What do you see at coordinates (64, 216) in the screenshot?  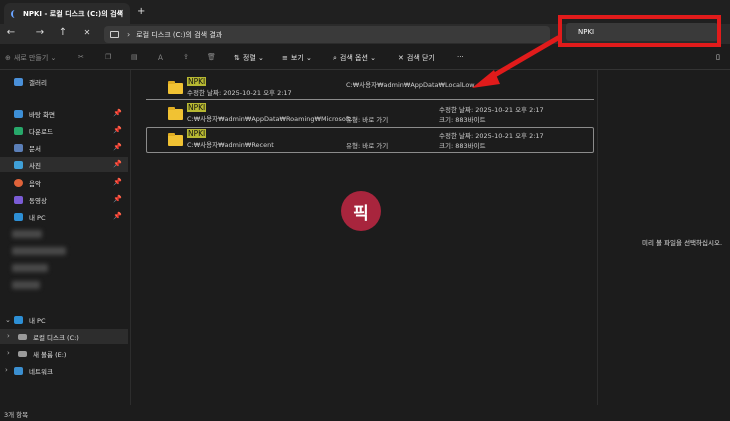 I see `sidebar-item-mypc-pinned: 내 PC 📌` at bounding box center [64, 216].